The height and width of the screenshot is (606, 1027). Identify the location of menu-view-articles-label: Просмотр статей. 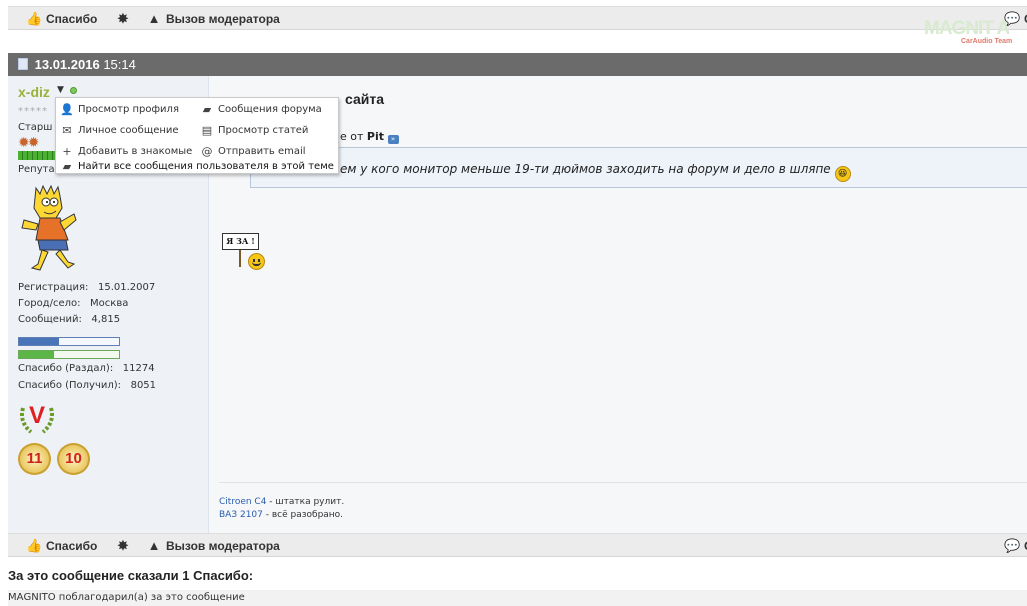
(263, 130).